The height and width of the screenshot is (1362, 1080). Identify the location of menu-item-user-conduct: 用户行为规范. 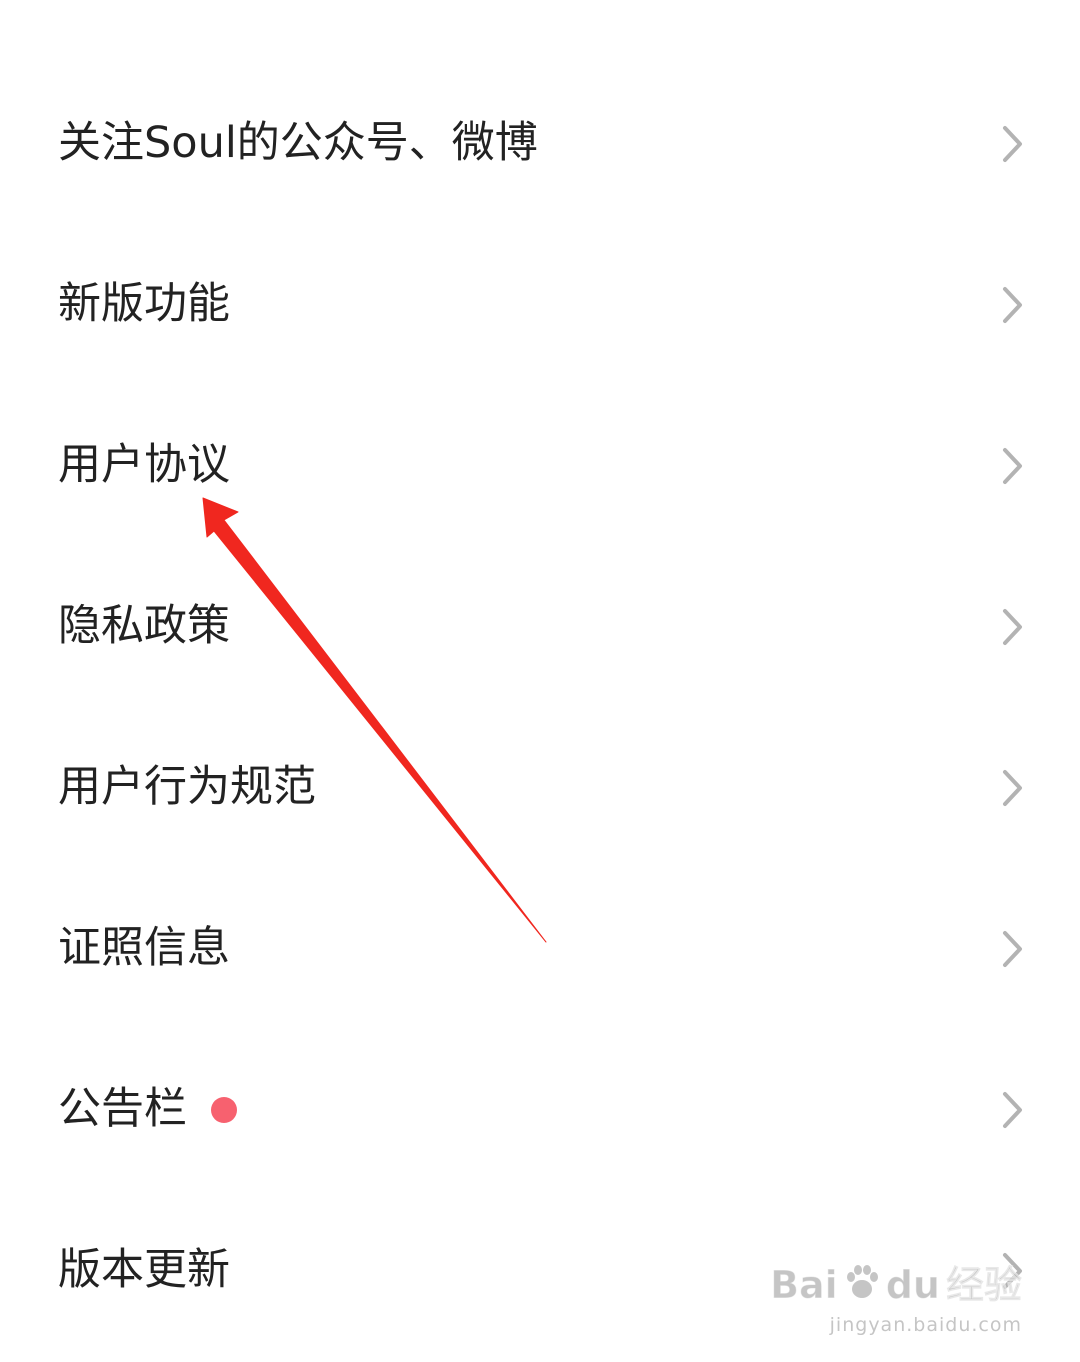
(540, 787).